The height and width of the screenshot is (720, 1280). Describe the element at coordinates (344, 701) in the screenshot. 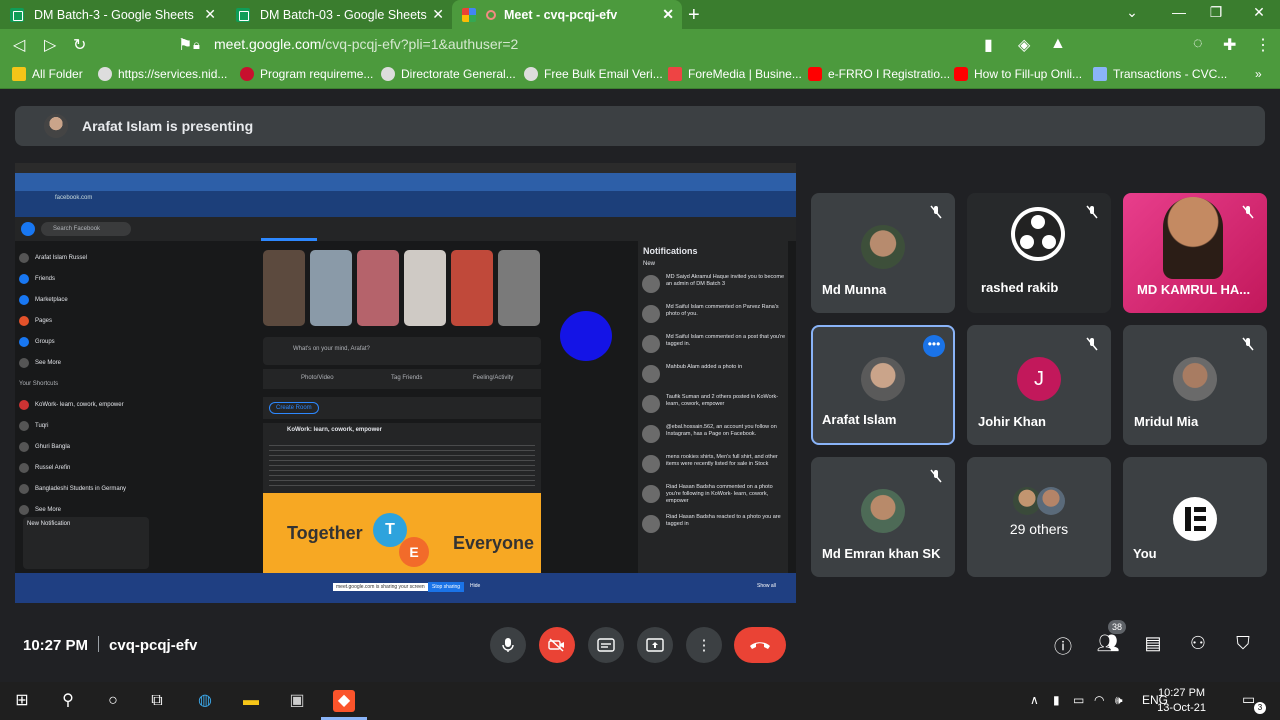

I see `brave-browser-icon: ◆` at that location.